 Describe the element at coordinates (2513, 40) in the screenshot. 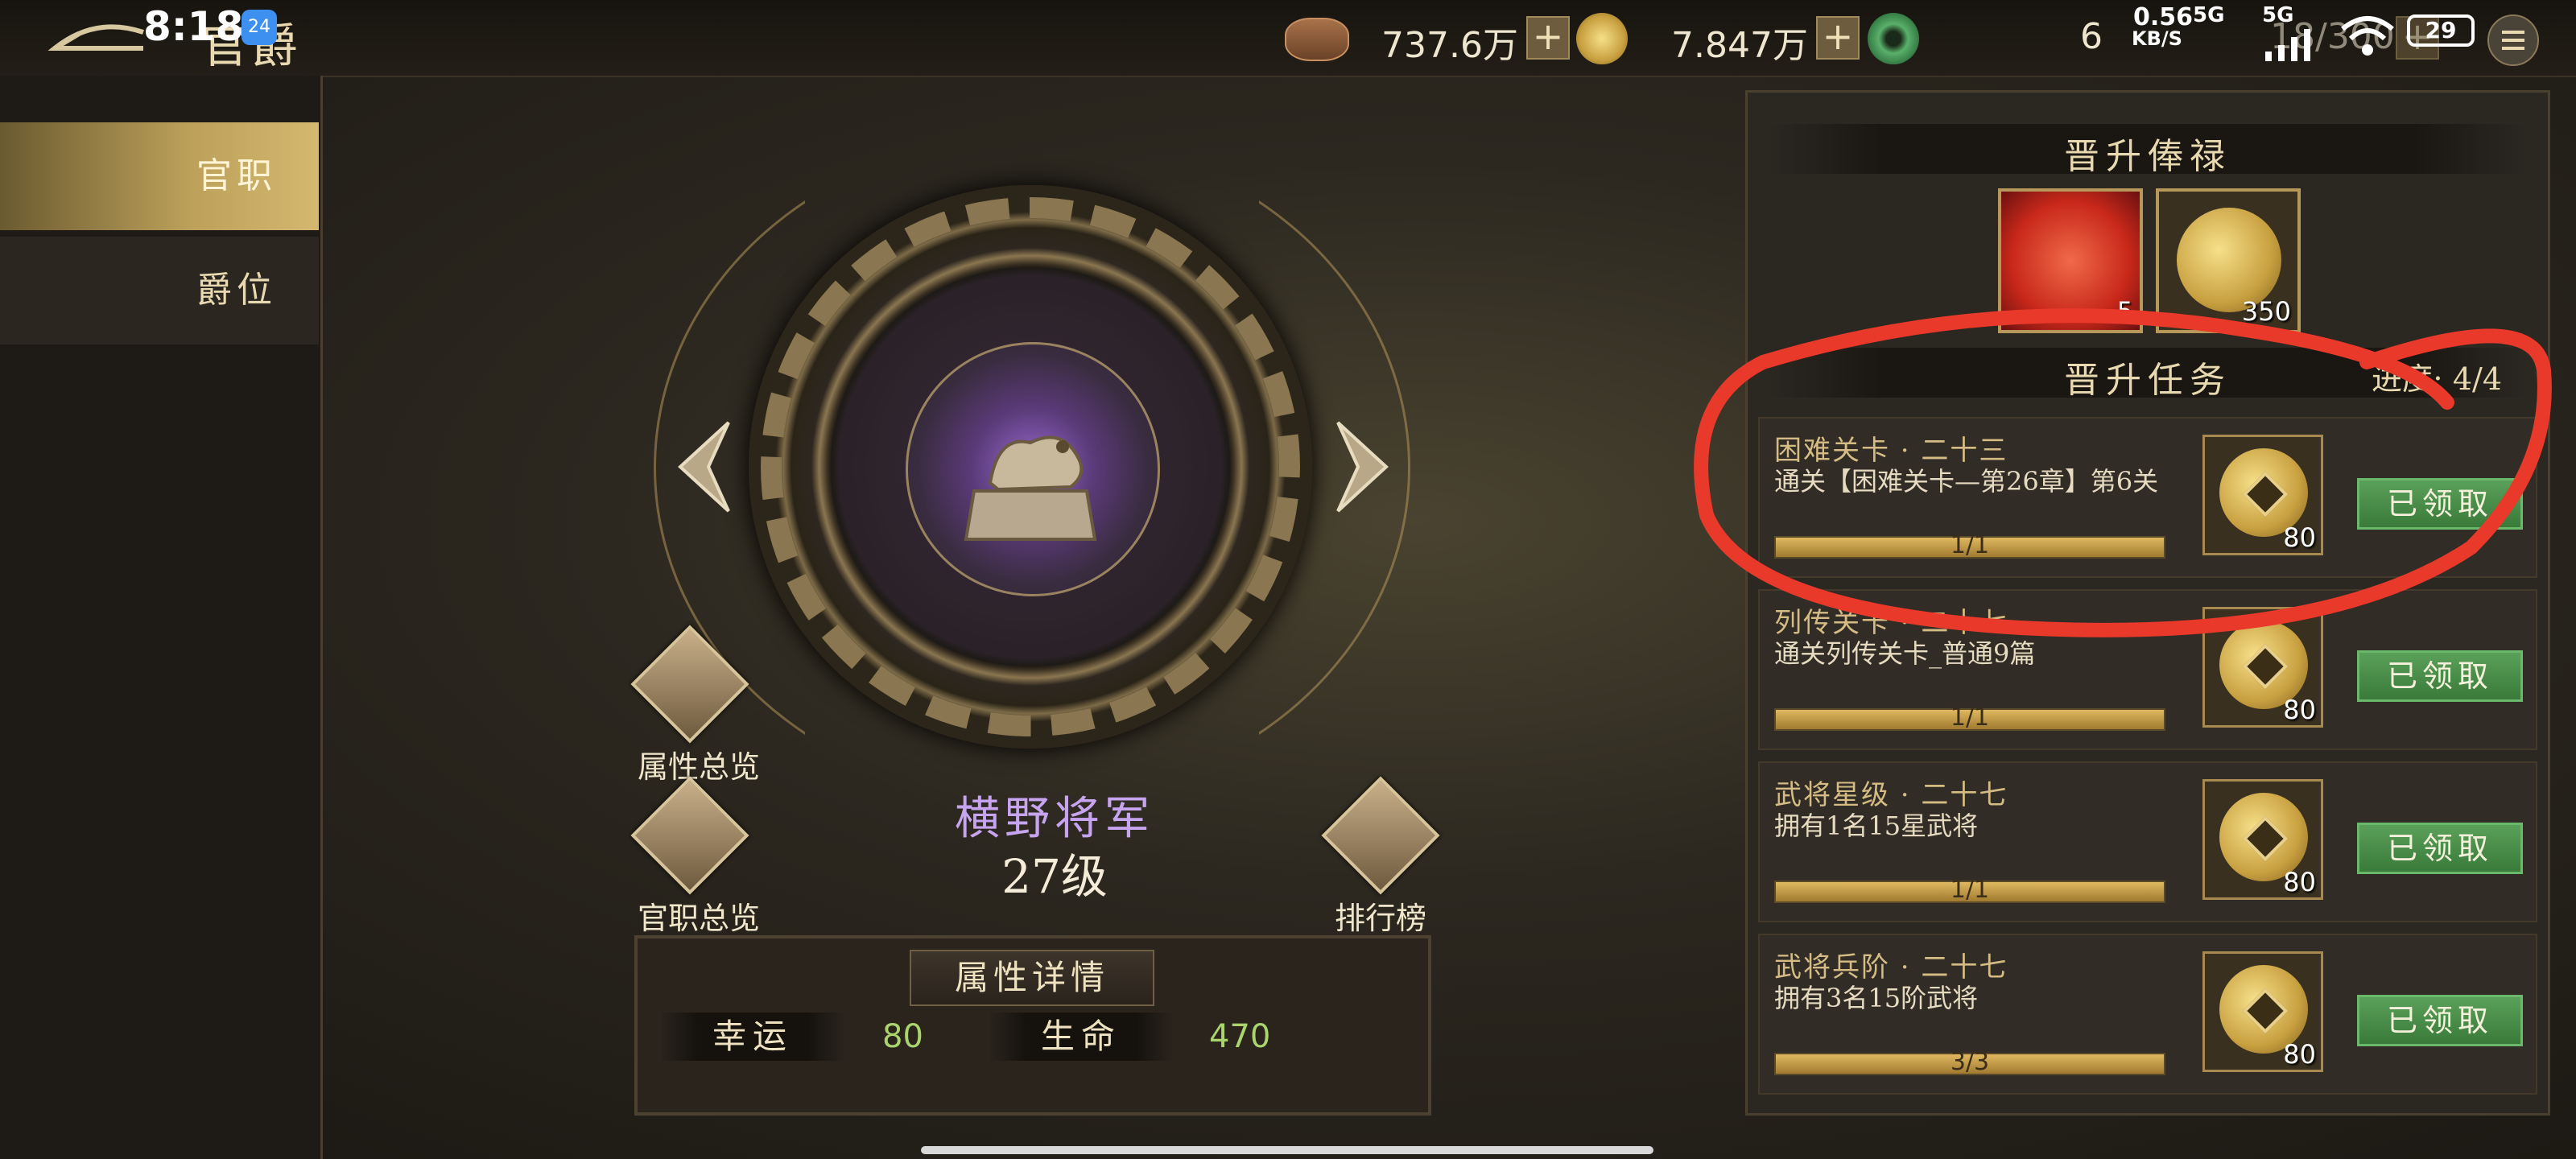

I see `menu-icon` at that location.